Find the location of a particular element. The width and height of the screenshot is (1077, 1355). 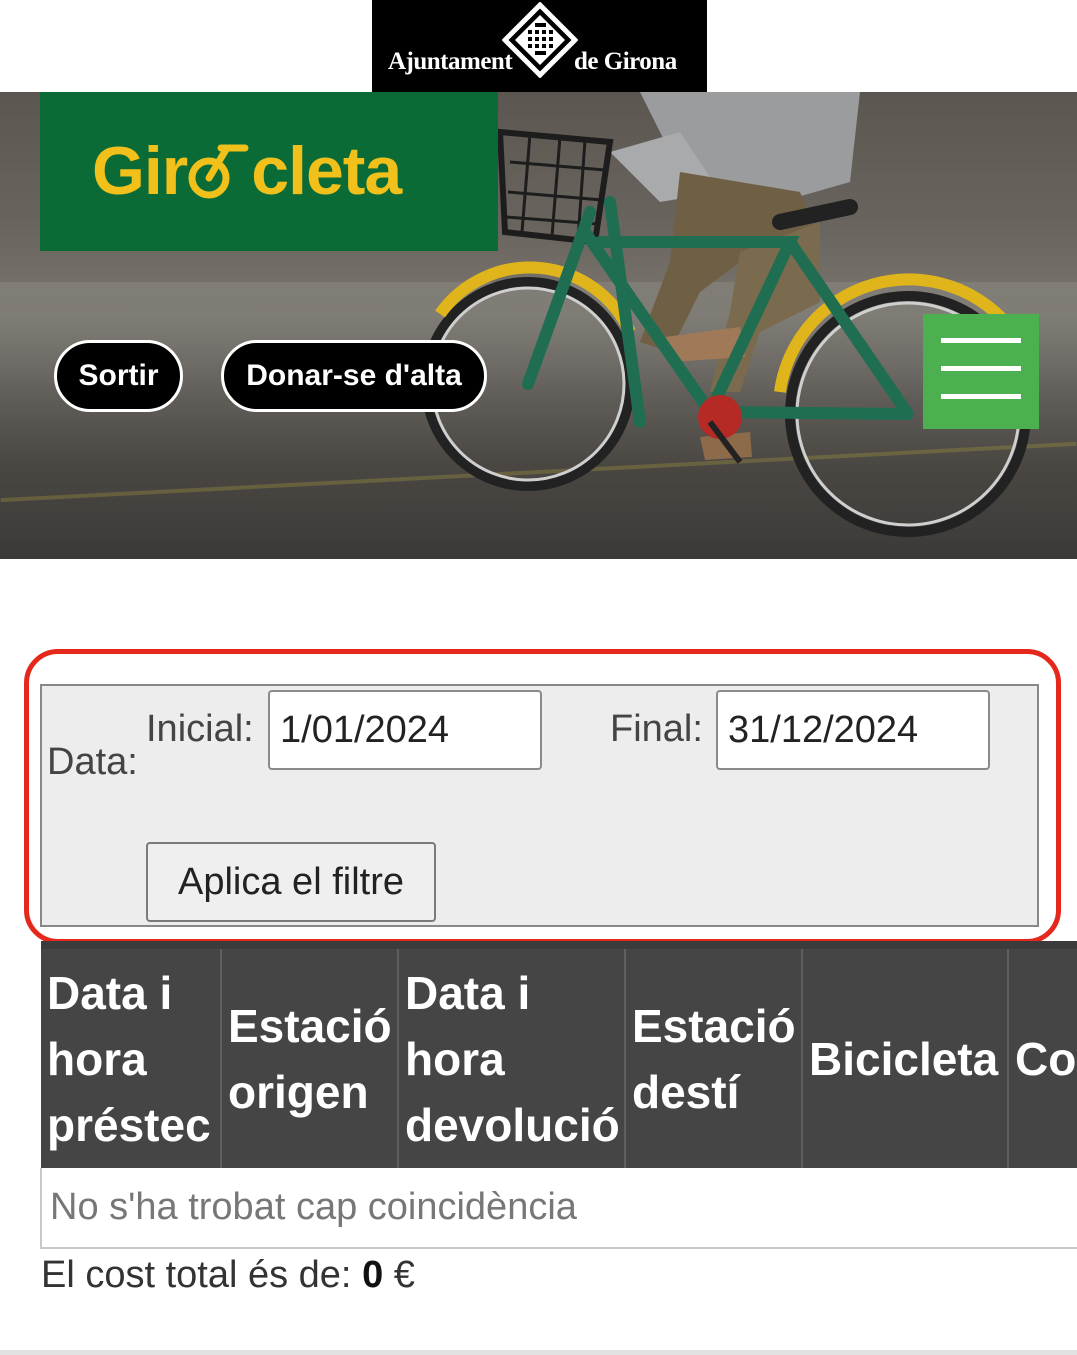

header-return-datetime: Data i hora devolució is located at coordinates (512, 1054).